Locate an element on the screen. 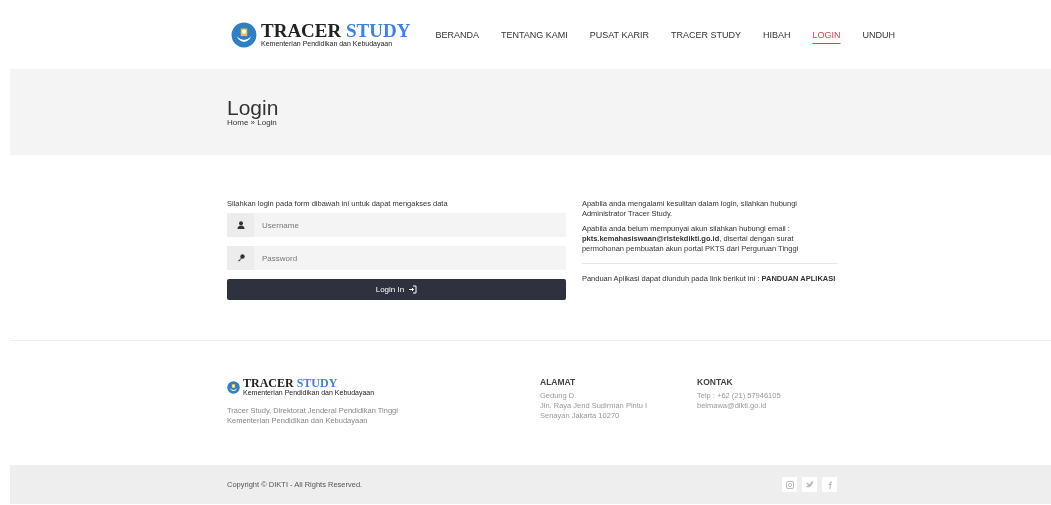 This screenshot has height=505, width=1051. instagram-icon is located at coordinates (789, 484).